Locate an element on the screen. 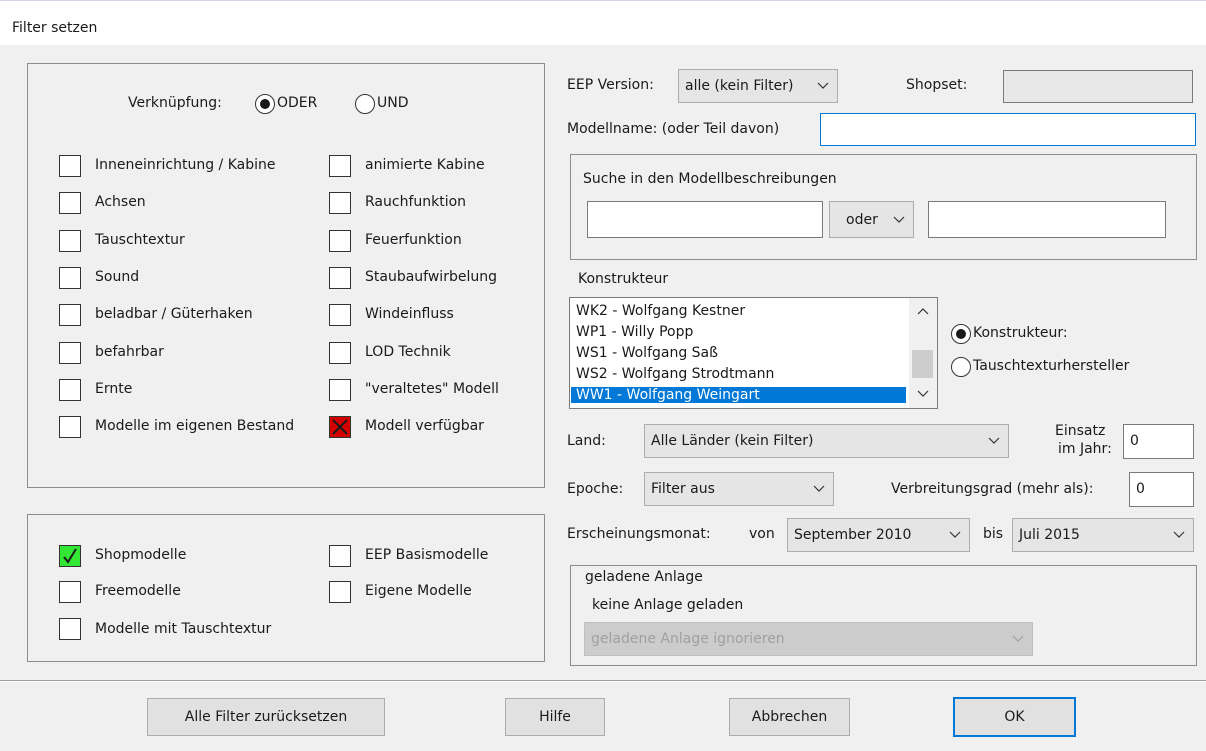 This screenshot has width=1206, height=751. checkbox-rauchfunktion is located at coordinates (340, 203).